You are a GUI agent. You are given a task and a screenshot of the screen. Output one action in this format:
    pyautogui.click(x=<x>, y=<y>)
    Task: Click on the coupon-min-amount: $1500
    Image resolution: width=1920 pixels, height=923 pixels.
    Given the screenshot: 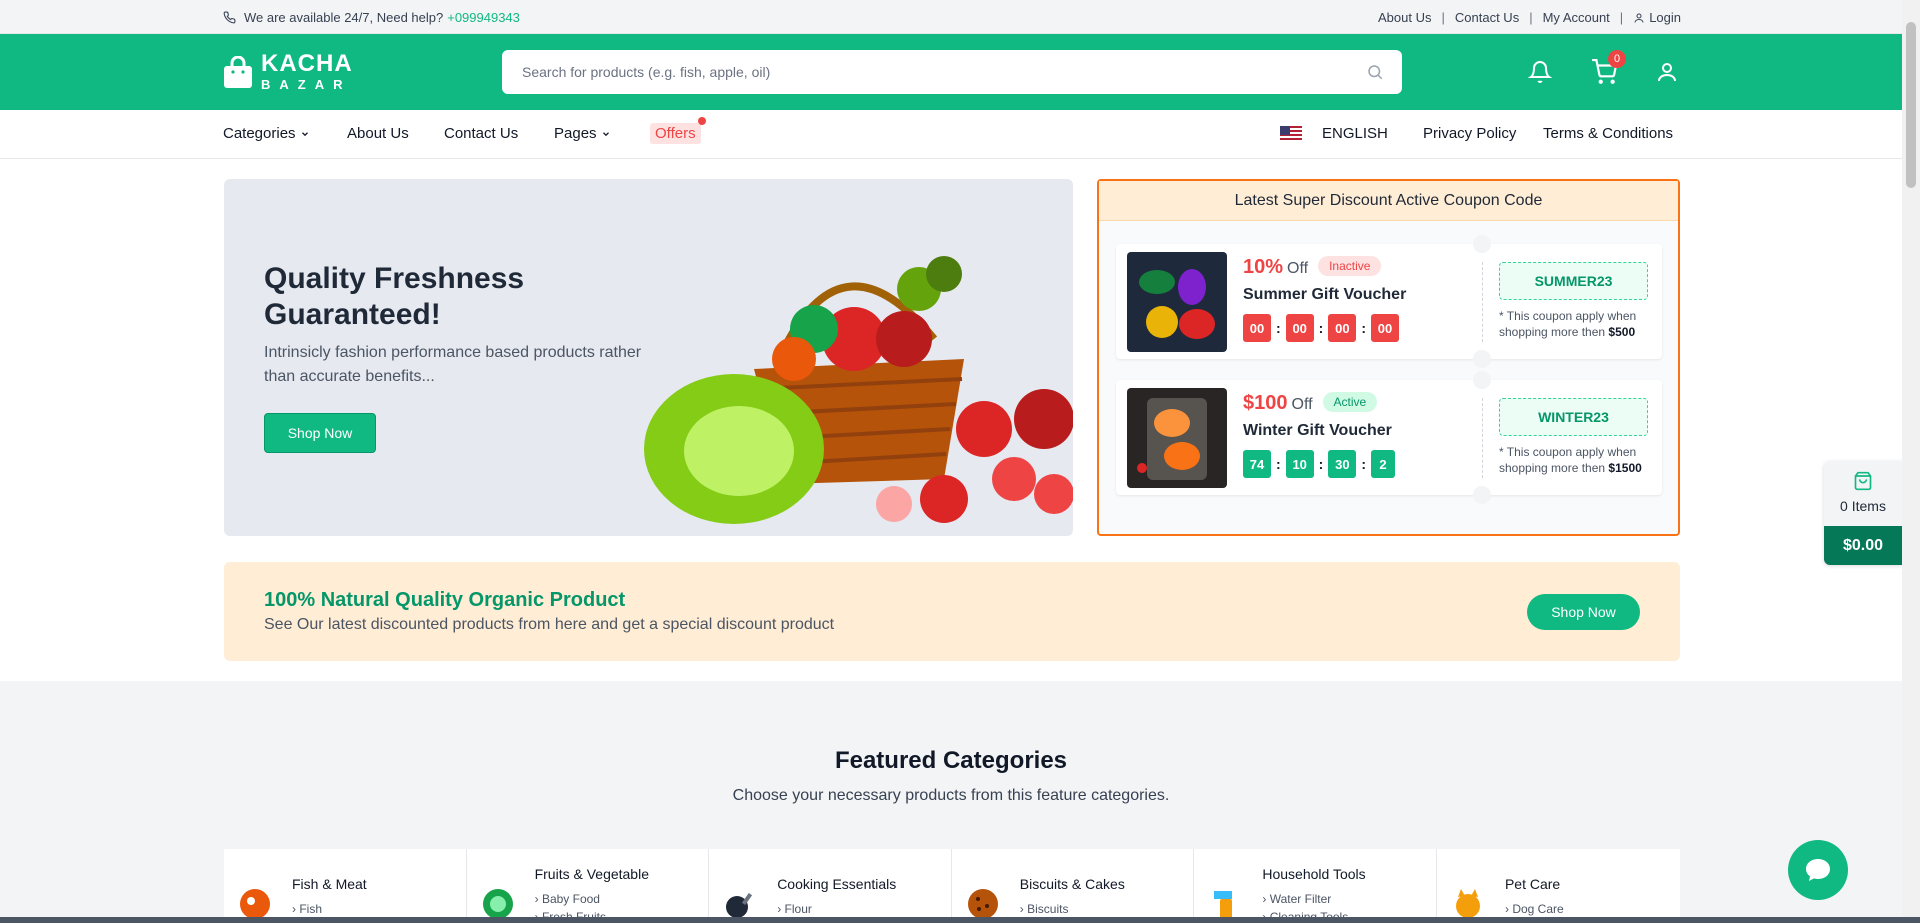 What is the action you would take?
    pyautogui.click(x=1625, y=468)
    